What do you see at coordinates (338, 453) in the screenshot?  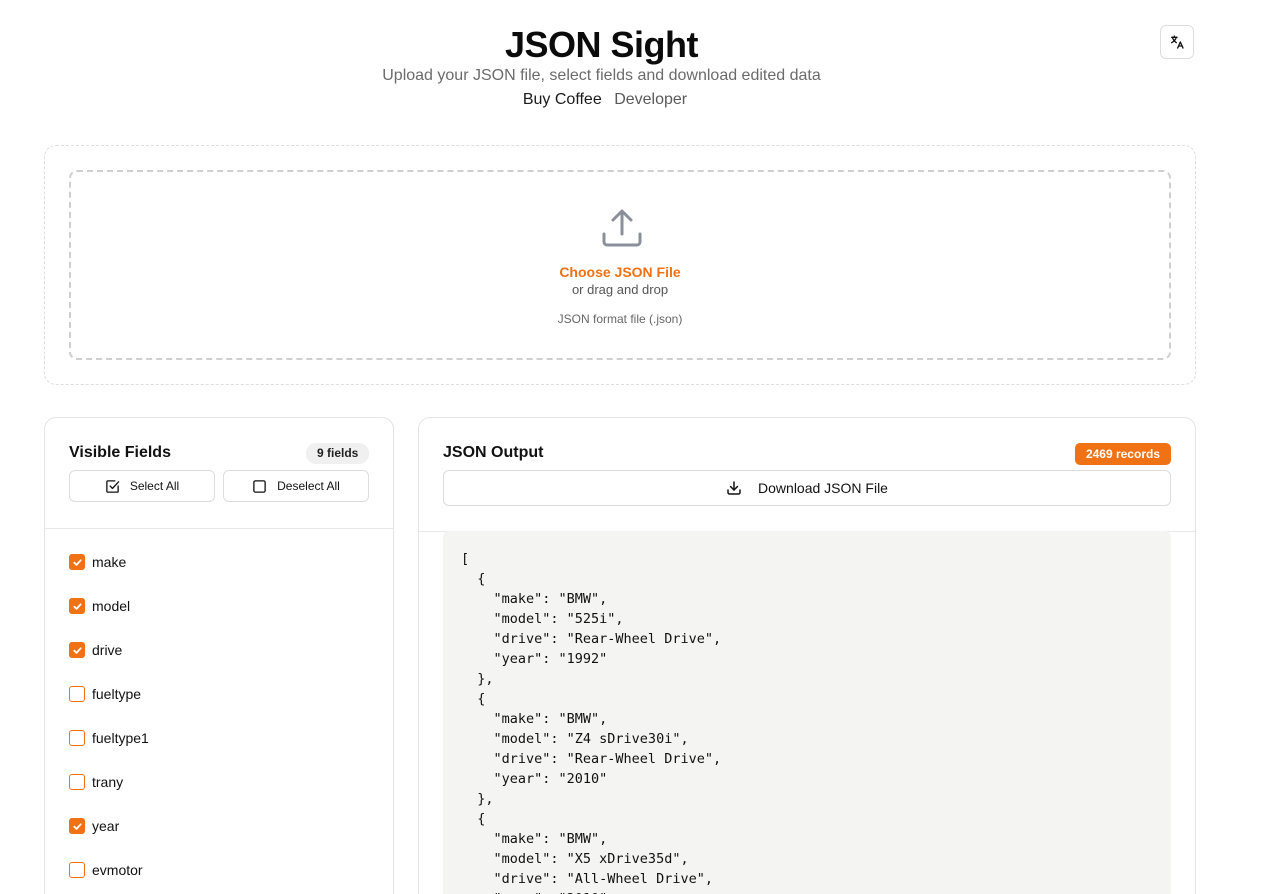 I see `fields-count-badge: 9 fields` at bounding box center [338, 453].